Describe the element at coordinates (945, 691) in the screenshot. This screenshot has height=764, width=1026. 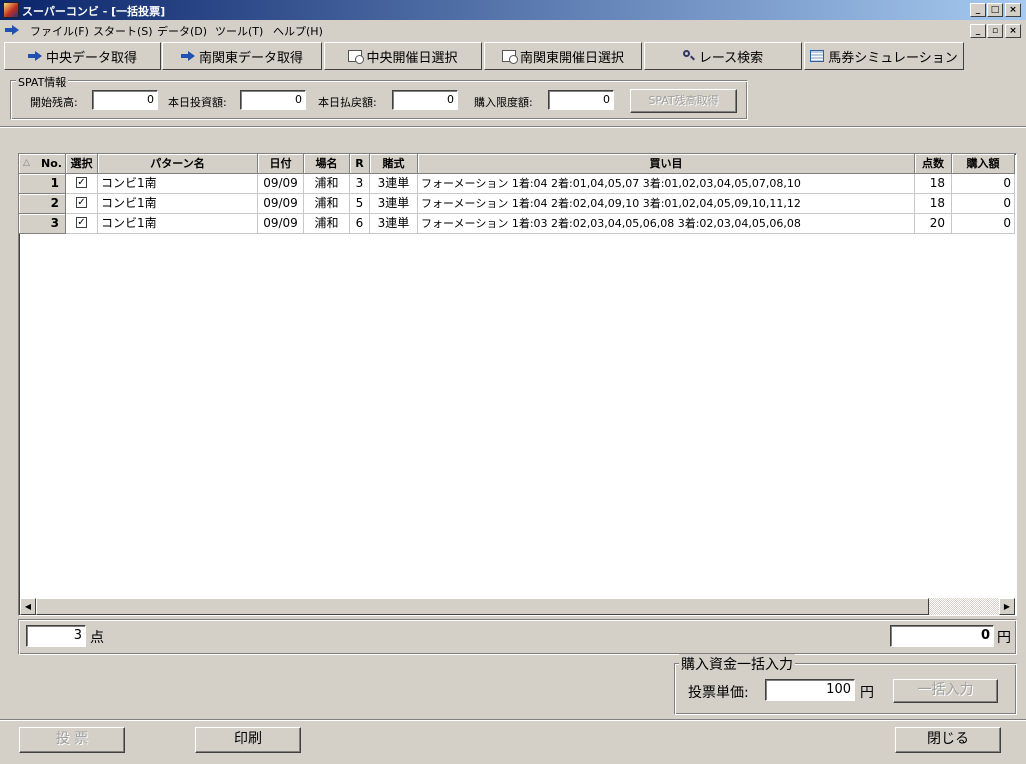
I see `bulk-apply-button: 一括入力` at that location.